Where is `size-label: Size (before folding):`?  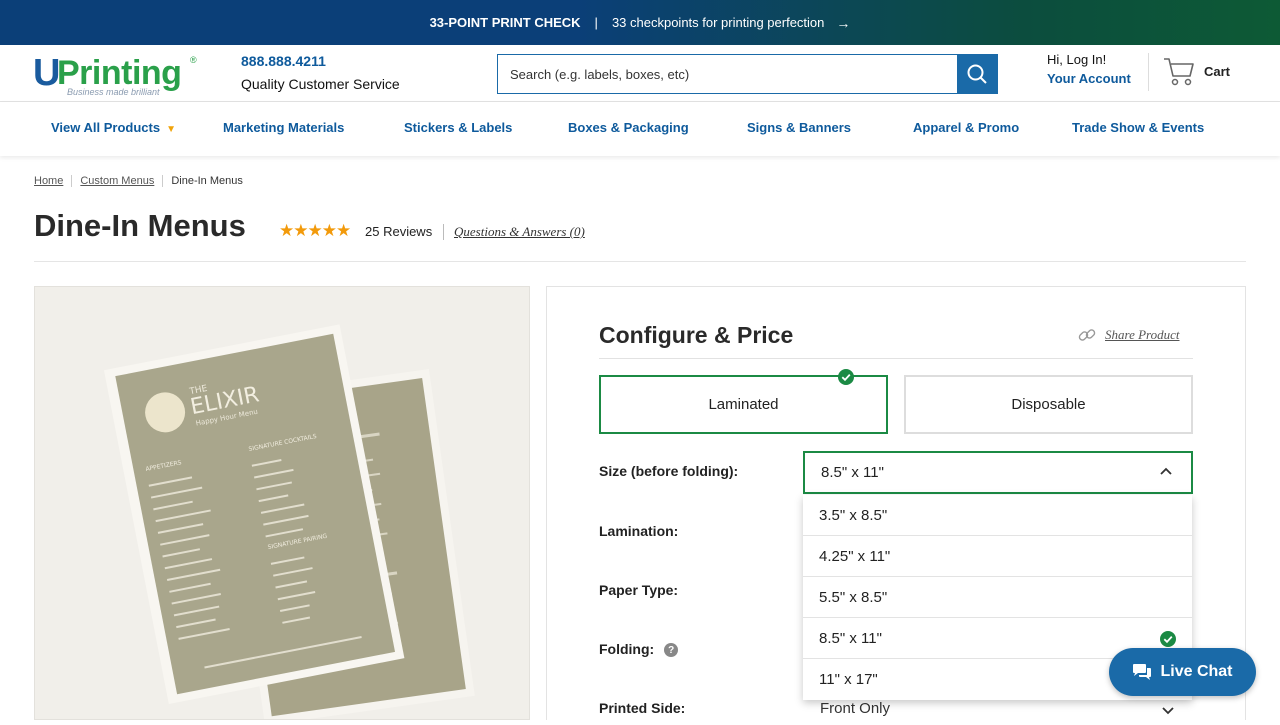
size-label: Size (before folding): is located at coordinates (669, 471).